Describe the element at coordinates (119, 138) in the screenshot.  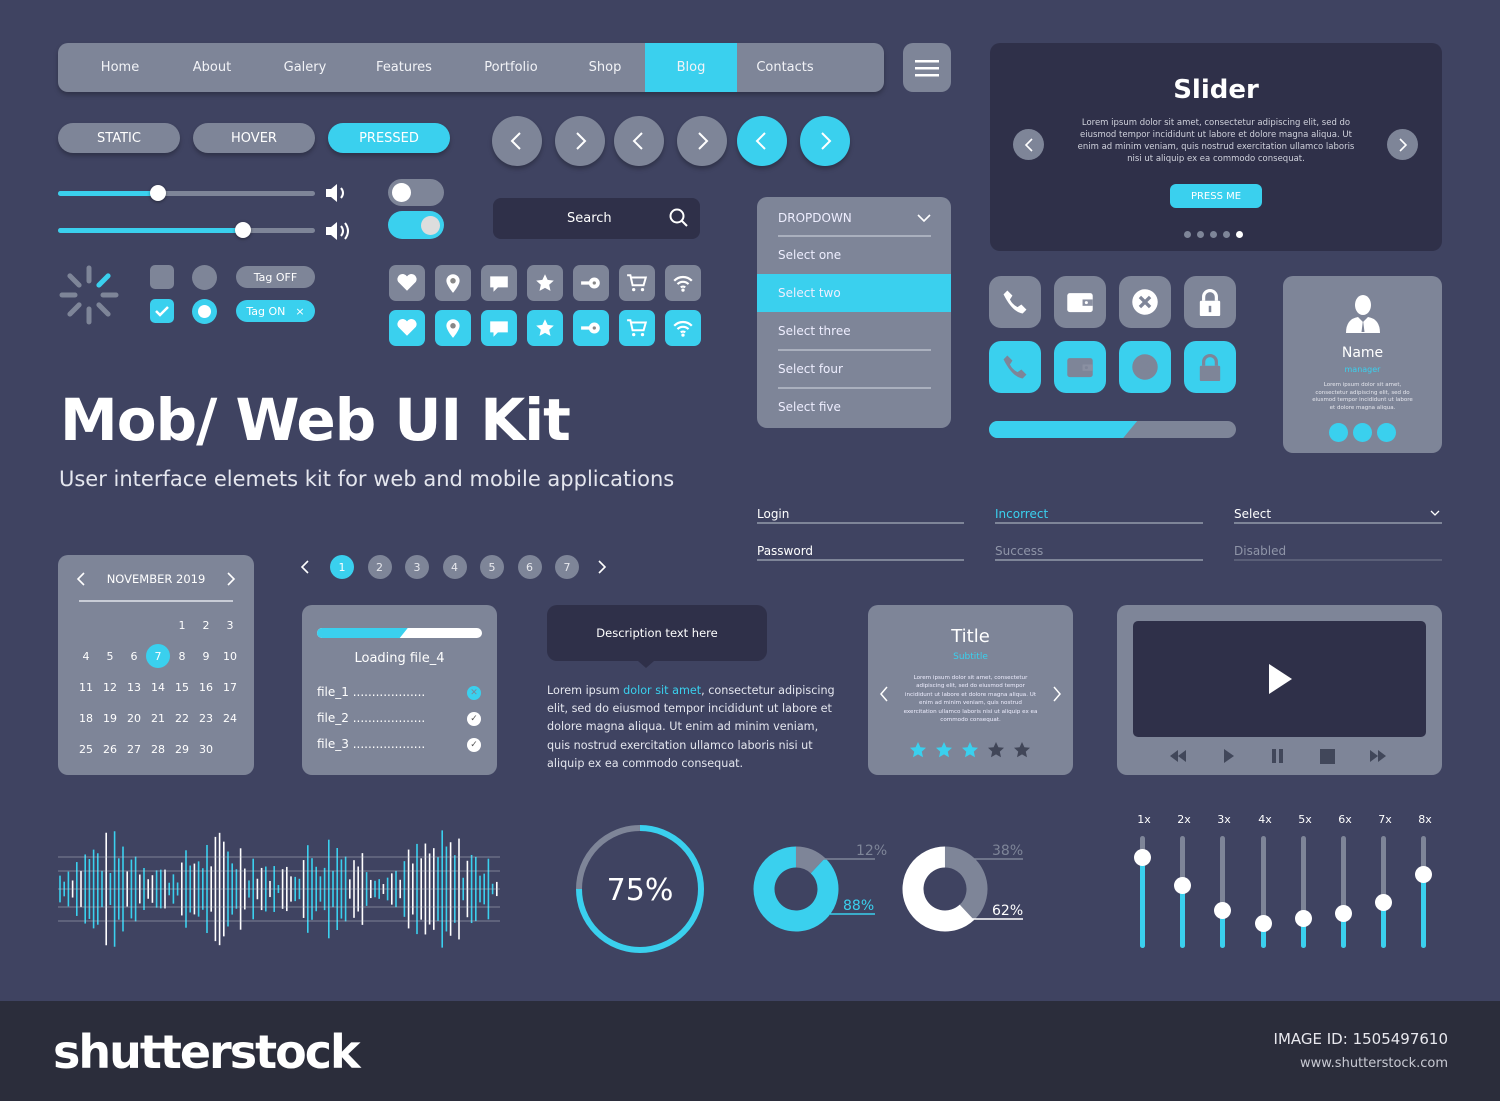
I see `static-button: STATIC` at that location.